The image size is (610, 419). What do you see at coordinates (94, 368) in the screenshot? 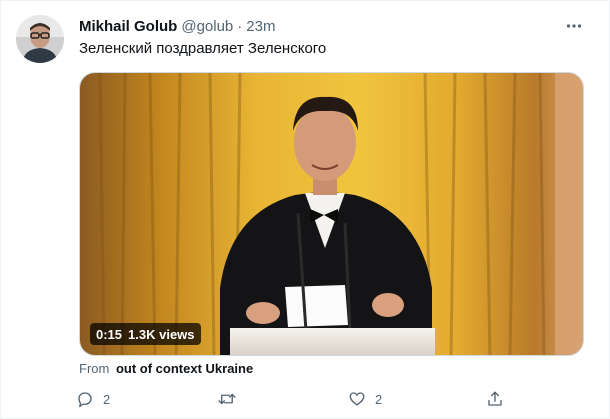
I see `source-prefix: From` at bounding box center [94, 368].